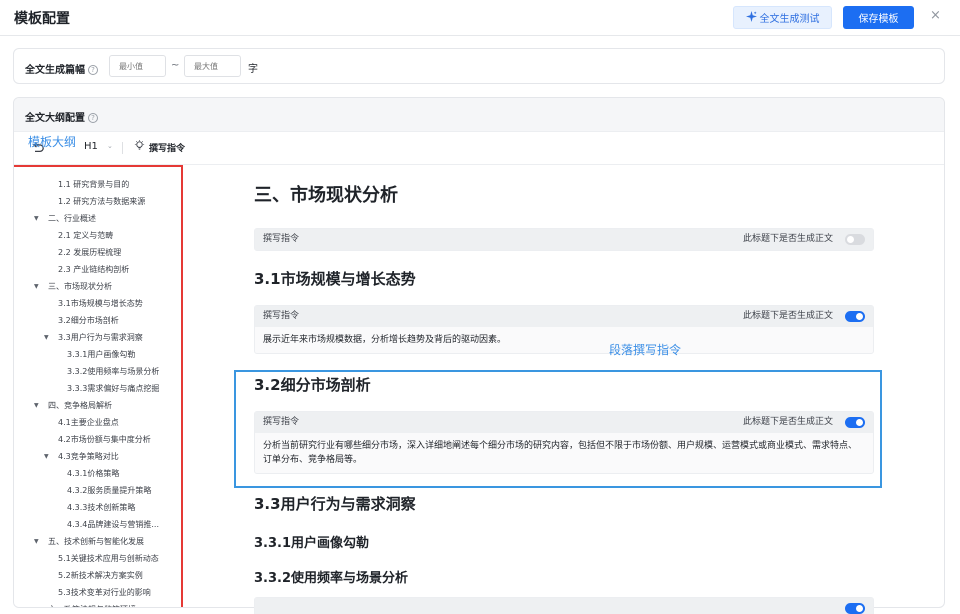 This screenshot has height=614, width=960. What do you see at coordinates (789, 19) in the screenshot?
I see `full-text-test-label: 全文生成测试` at bounding box center [789, 19].